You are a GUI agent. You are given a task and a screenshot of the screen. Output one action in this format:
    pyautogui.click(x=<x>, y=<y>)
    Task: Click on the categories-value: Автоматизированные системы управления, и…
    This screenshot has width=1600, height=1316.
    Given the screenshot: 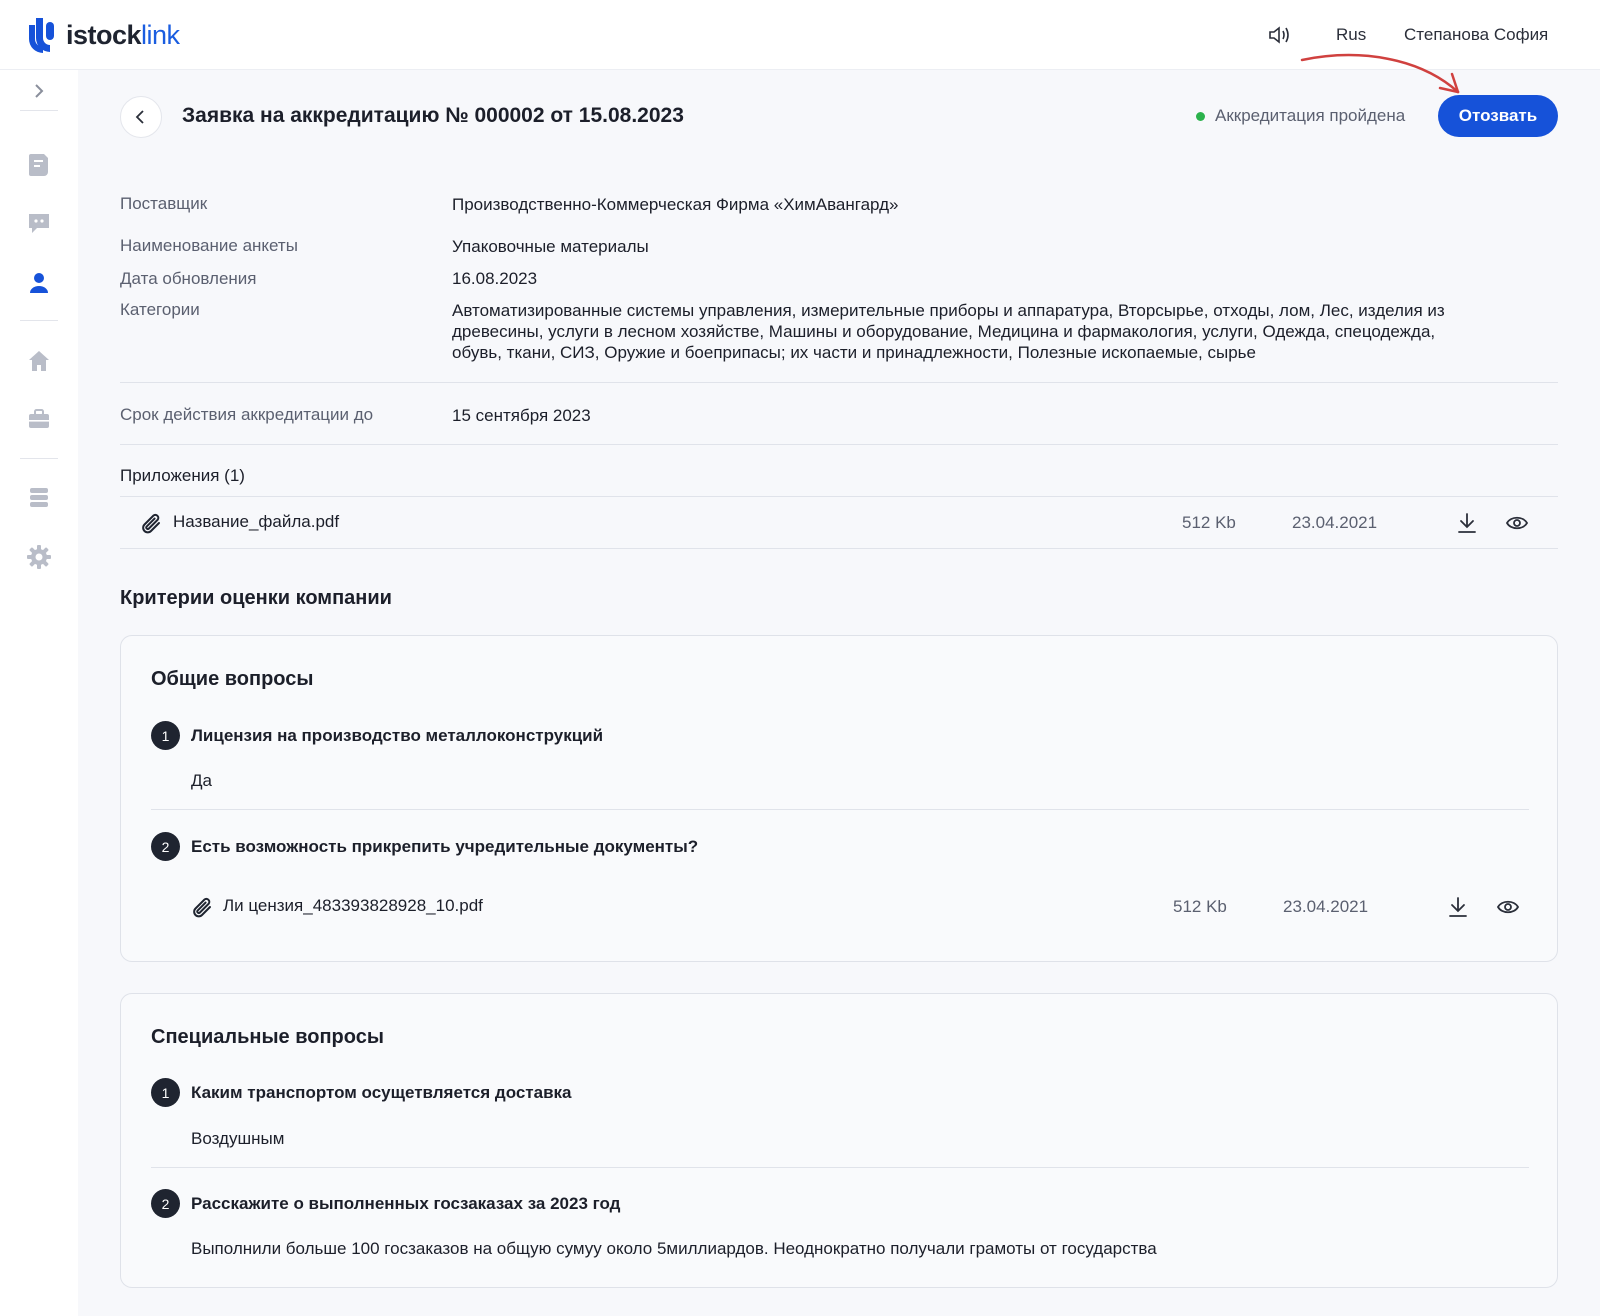 What is the action you would take?
    pyautogui.click(x=948, y=331)
    